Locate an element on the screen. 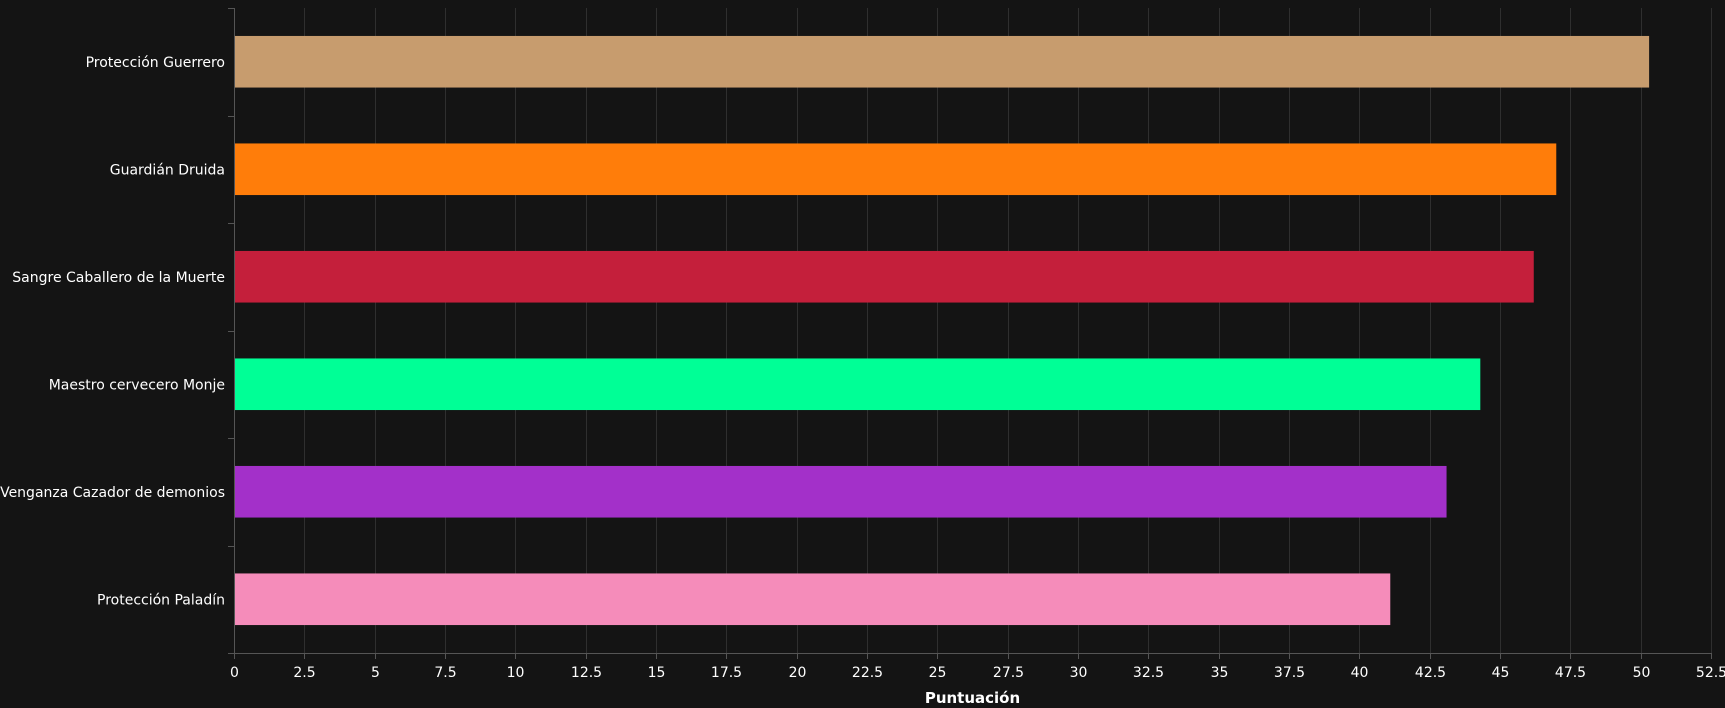 This screenshot has height=708, width=1725. y-category-label: Protección Paladín is located at coordinates (161, 600).